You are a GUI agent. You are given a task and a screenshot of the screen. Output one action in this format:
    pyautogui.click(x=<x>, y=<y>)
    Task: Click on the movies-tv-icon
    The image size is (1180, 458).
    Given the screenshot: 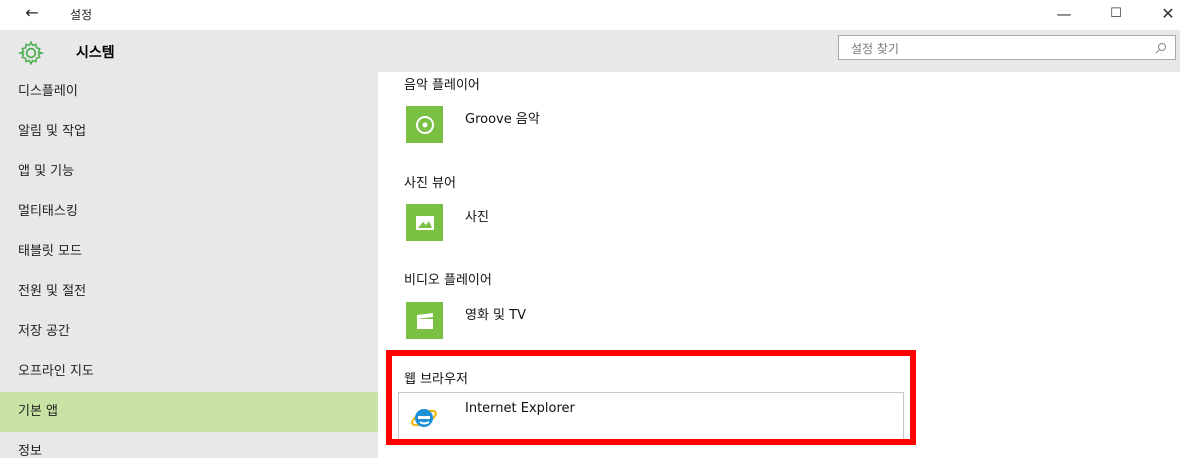 What is the action you would take?
    pyautogui.click(x=424, y=320)
    